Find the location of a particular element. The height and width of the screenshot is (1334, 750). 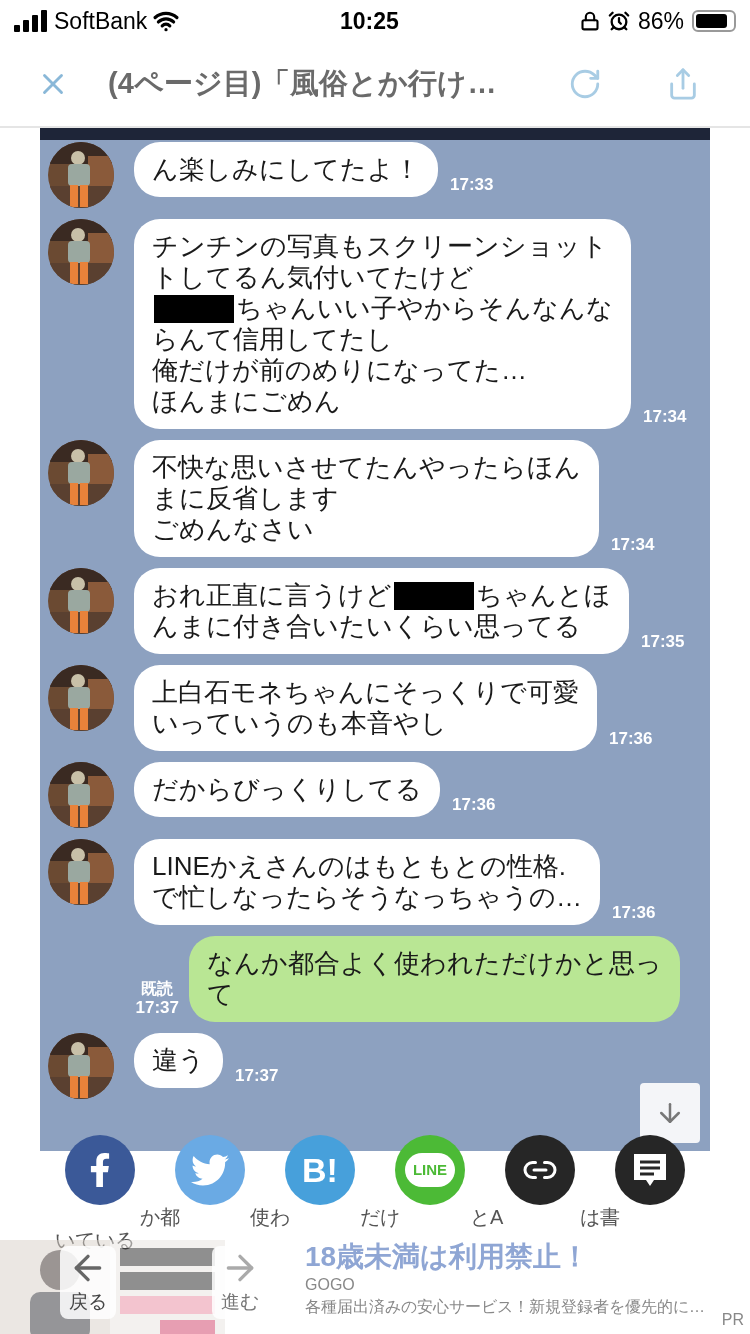

timestamp: 17:33 is located at coordinates (472, 184).